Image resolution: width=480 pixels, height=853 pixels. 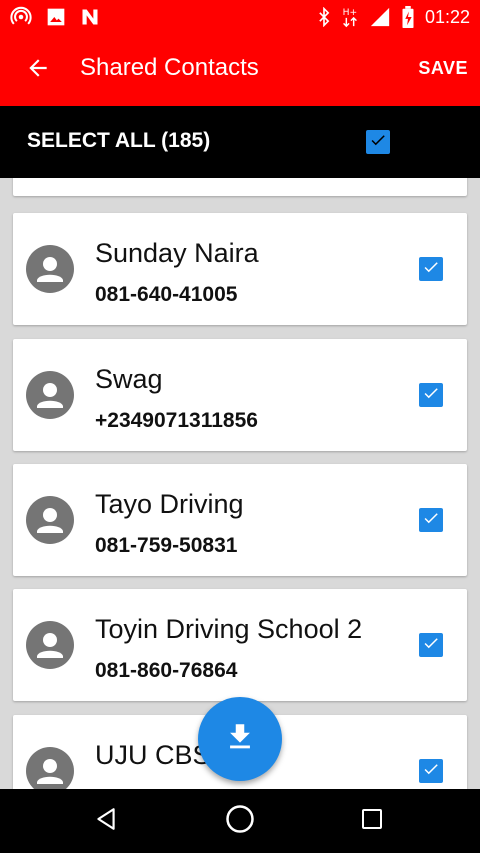 I want to click on nav-back-button, so click(x=106, y=821).